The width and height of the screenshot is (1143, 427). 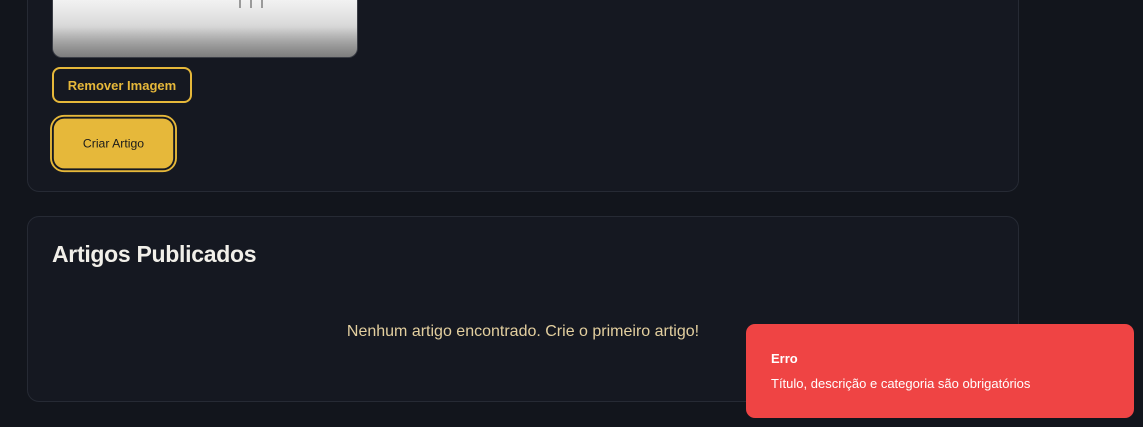 I want to click on image-fog, so click(x=205, y=42).